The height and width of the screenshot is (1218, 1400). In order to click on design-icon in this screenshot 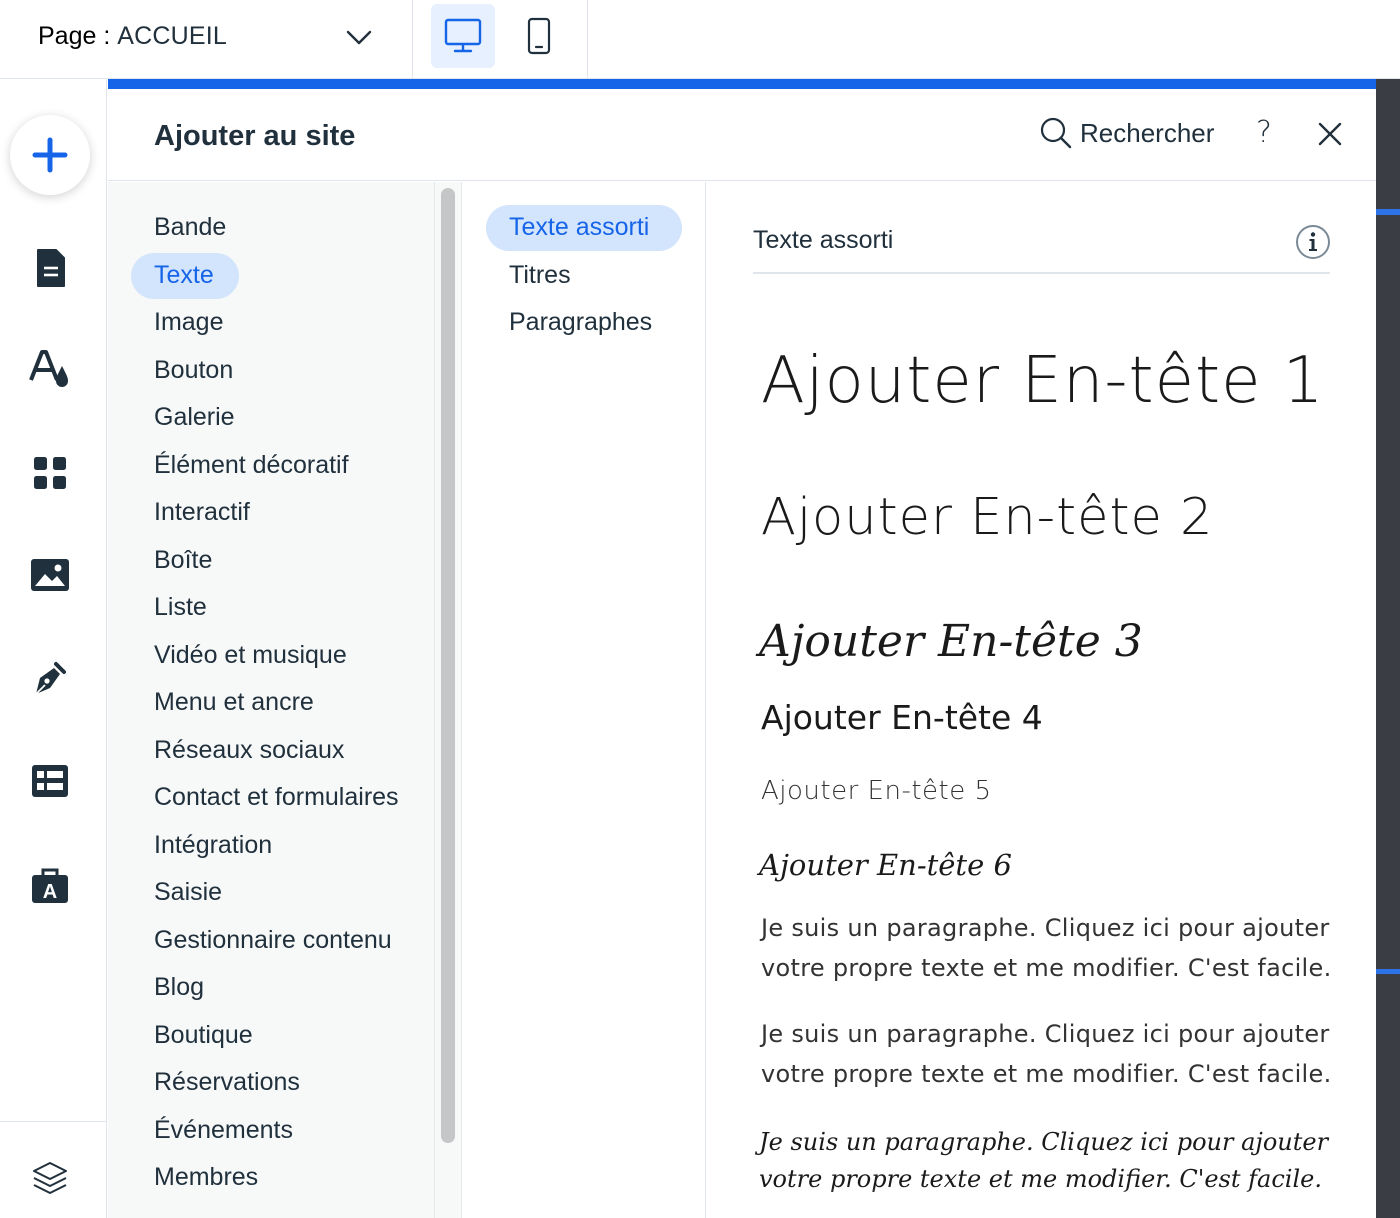, I will do `click(48, 368)`.